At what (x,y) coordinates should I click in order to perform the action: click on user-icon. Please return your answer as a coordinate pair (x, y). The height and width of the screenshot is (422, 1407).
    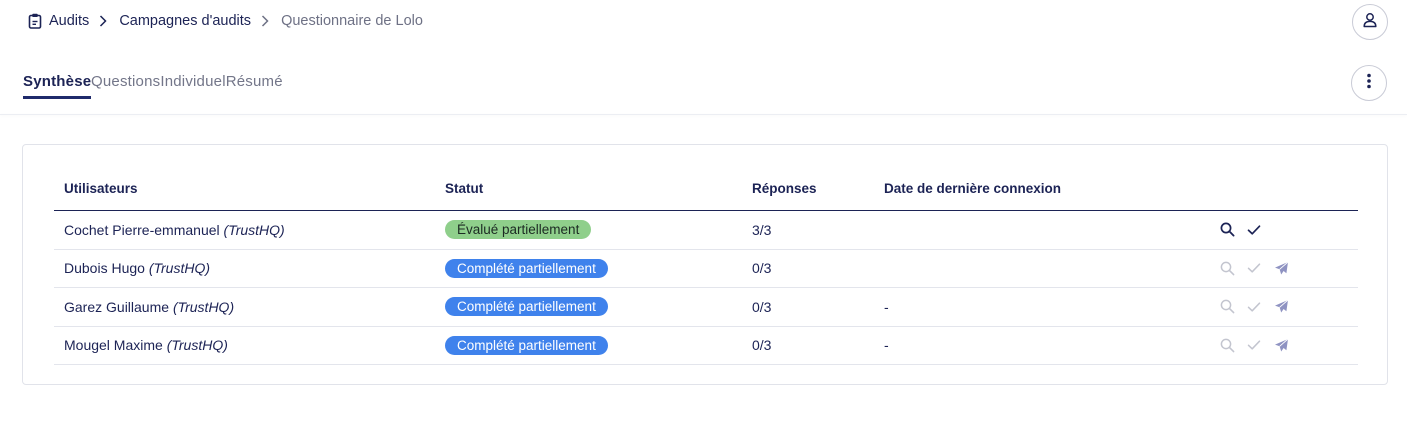
    Looking at the image, I should click on (1370, 22).